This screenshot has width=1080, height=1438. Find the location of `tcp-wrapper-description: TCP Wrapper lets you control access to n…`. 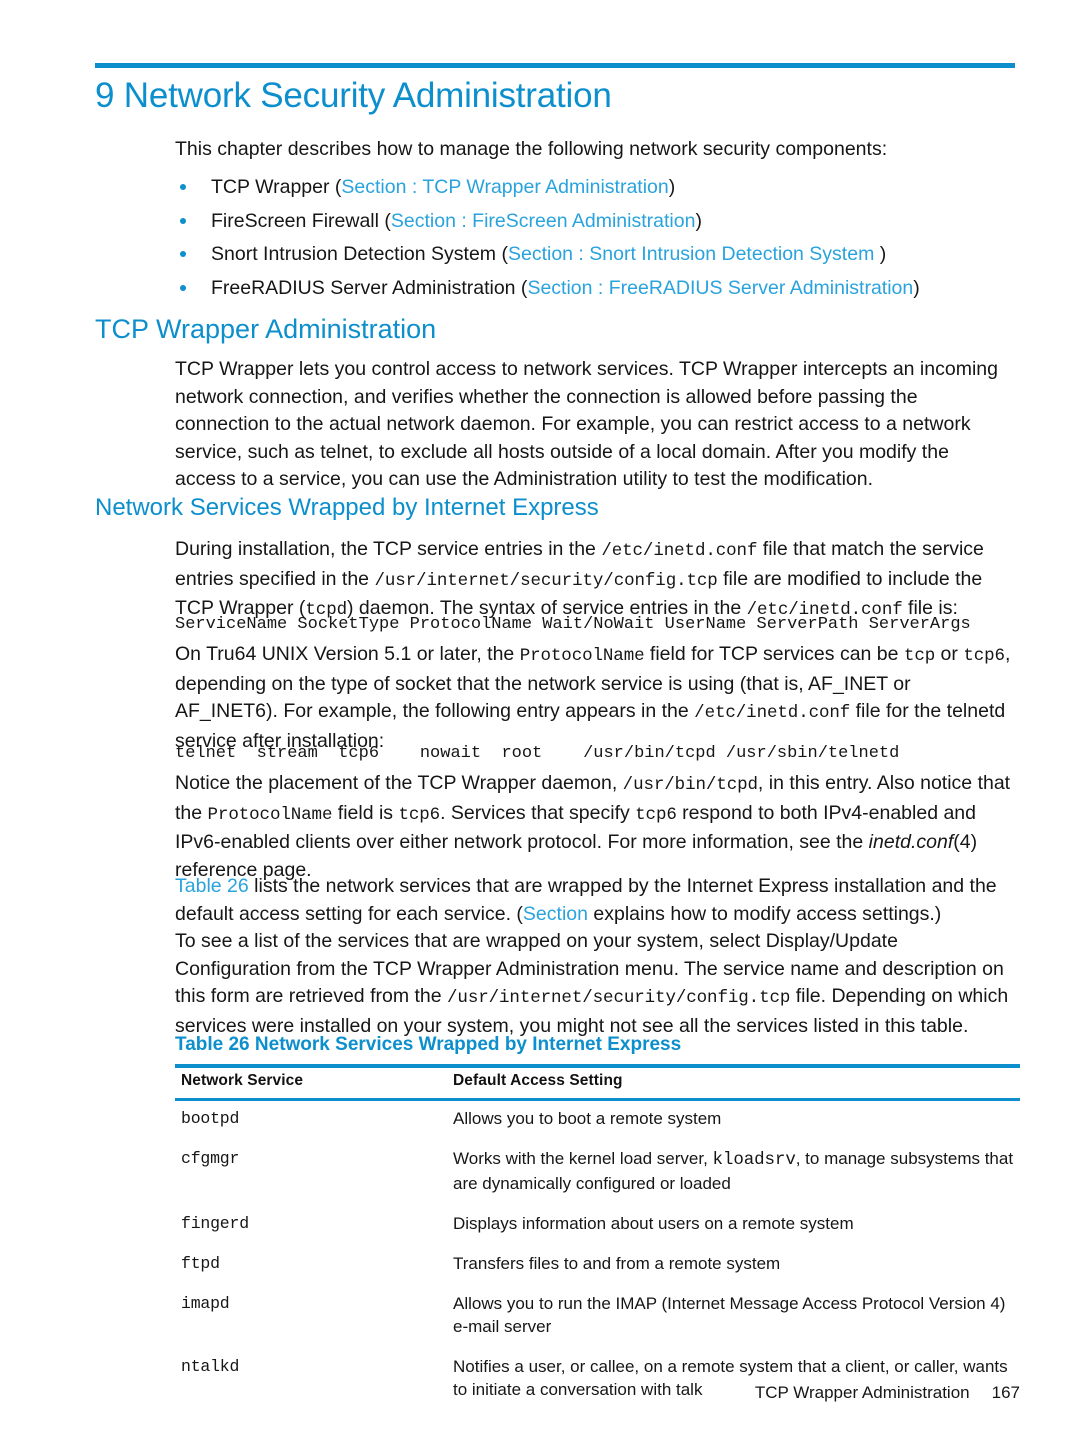

tcp-wrapper-description: TCP Wrapper lets you control access to n… is located at coordinates (586, 424).